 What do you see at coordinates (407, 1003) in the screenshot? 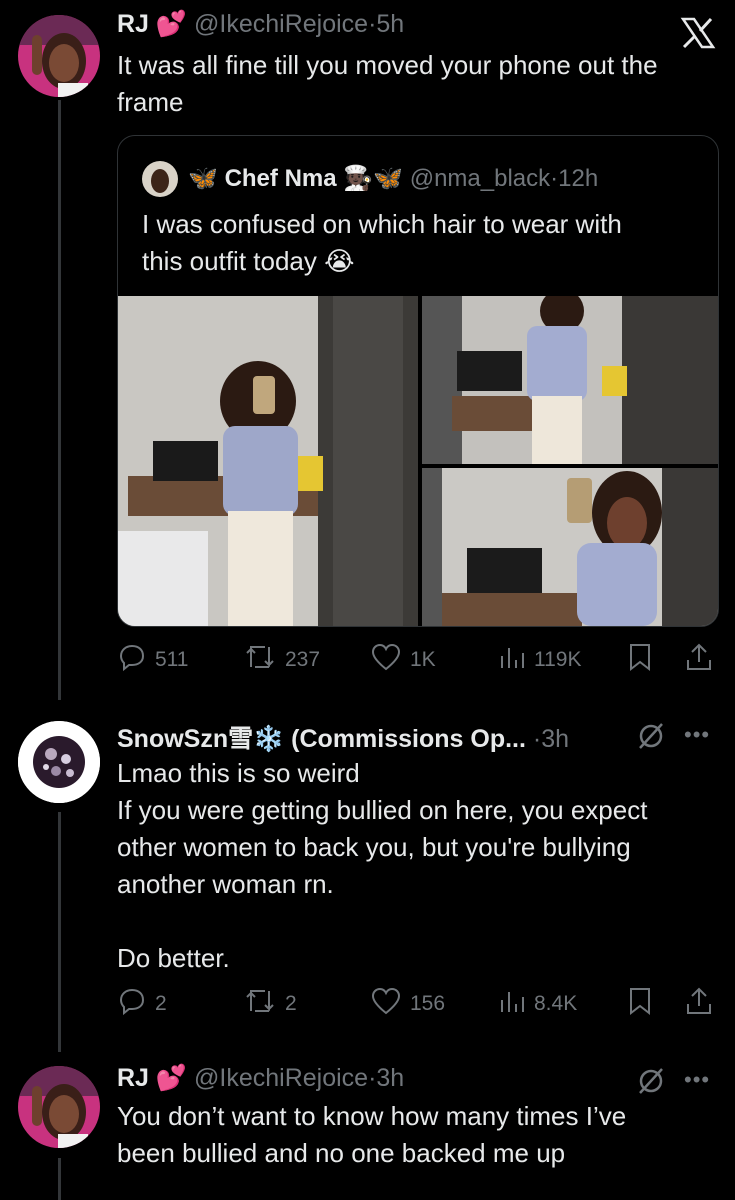
I see `like-button: 156` at bounding box center [407, 1003].